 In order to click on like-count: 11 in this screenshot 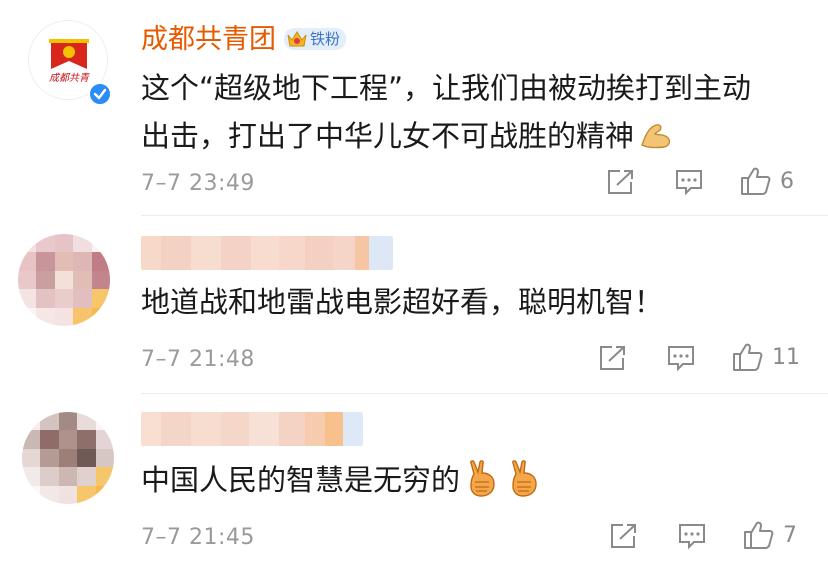, I will do `click(786, 357)`.